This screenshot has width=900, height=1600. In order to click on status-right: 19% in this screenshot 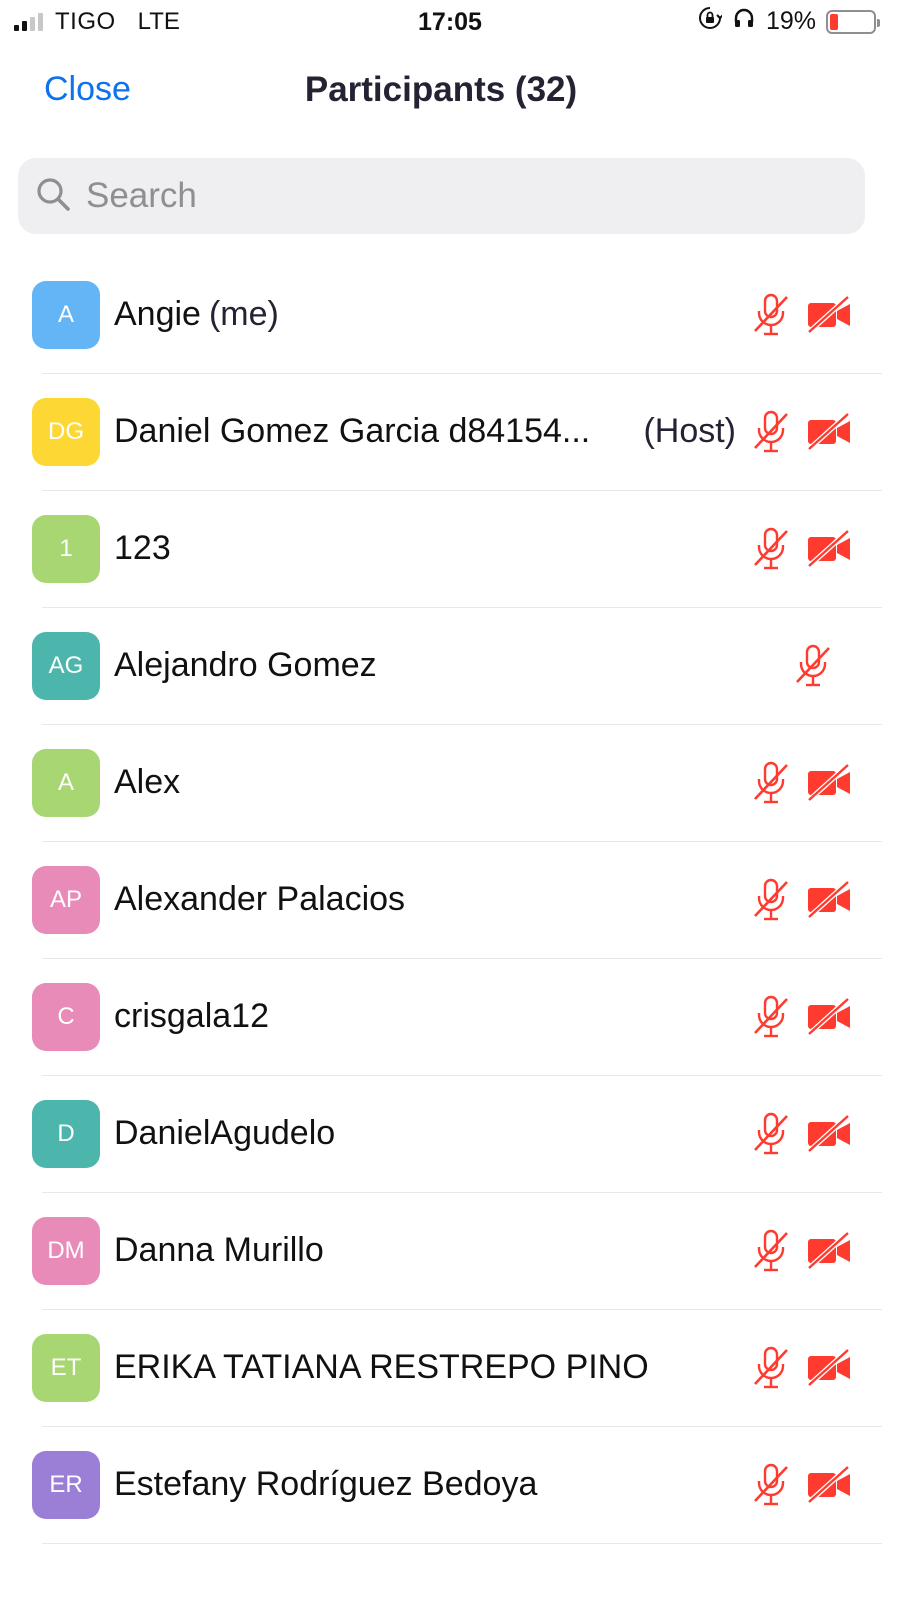, I will do `click(789, 21)`.